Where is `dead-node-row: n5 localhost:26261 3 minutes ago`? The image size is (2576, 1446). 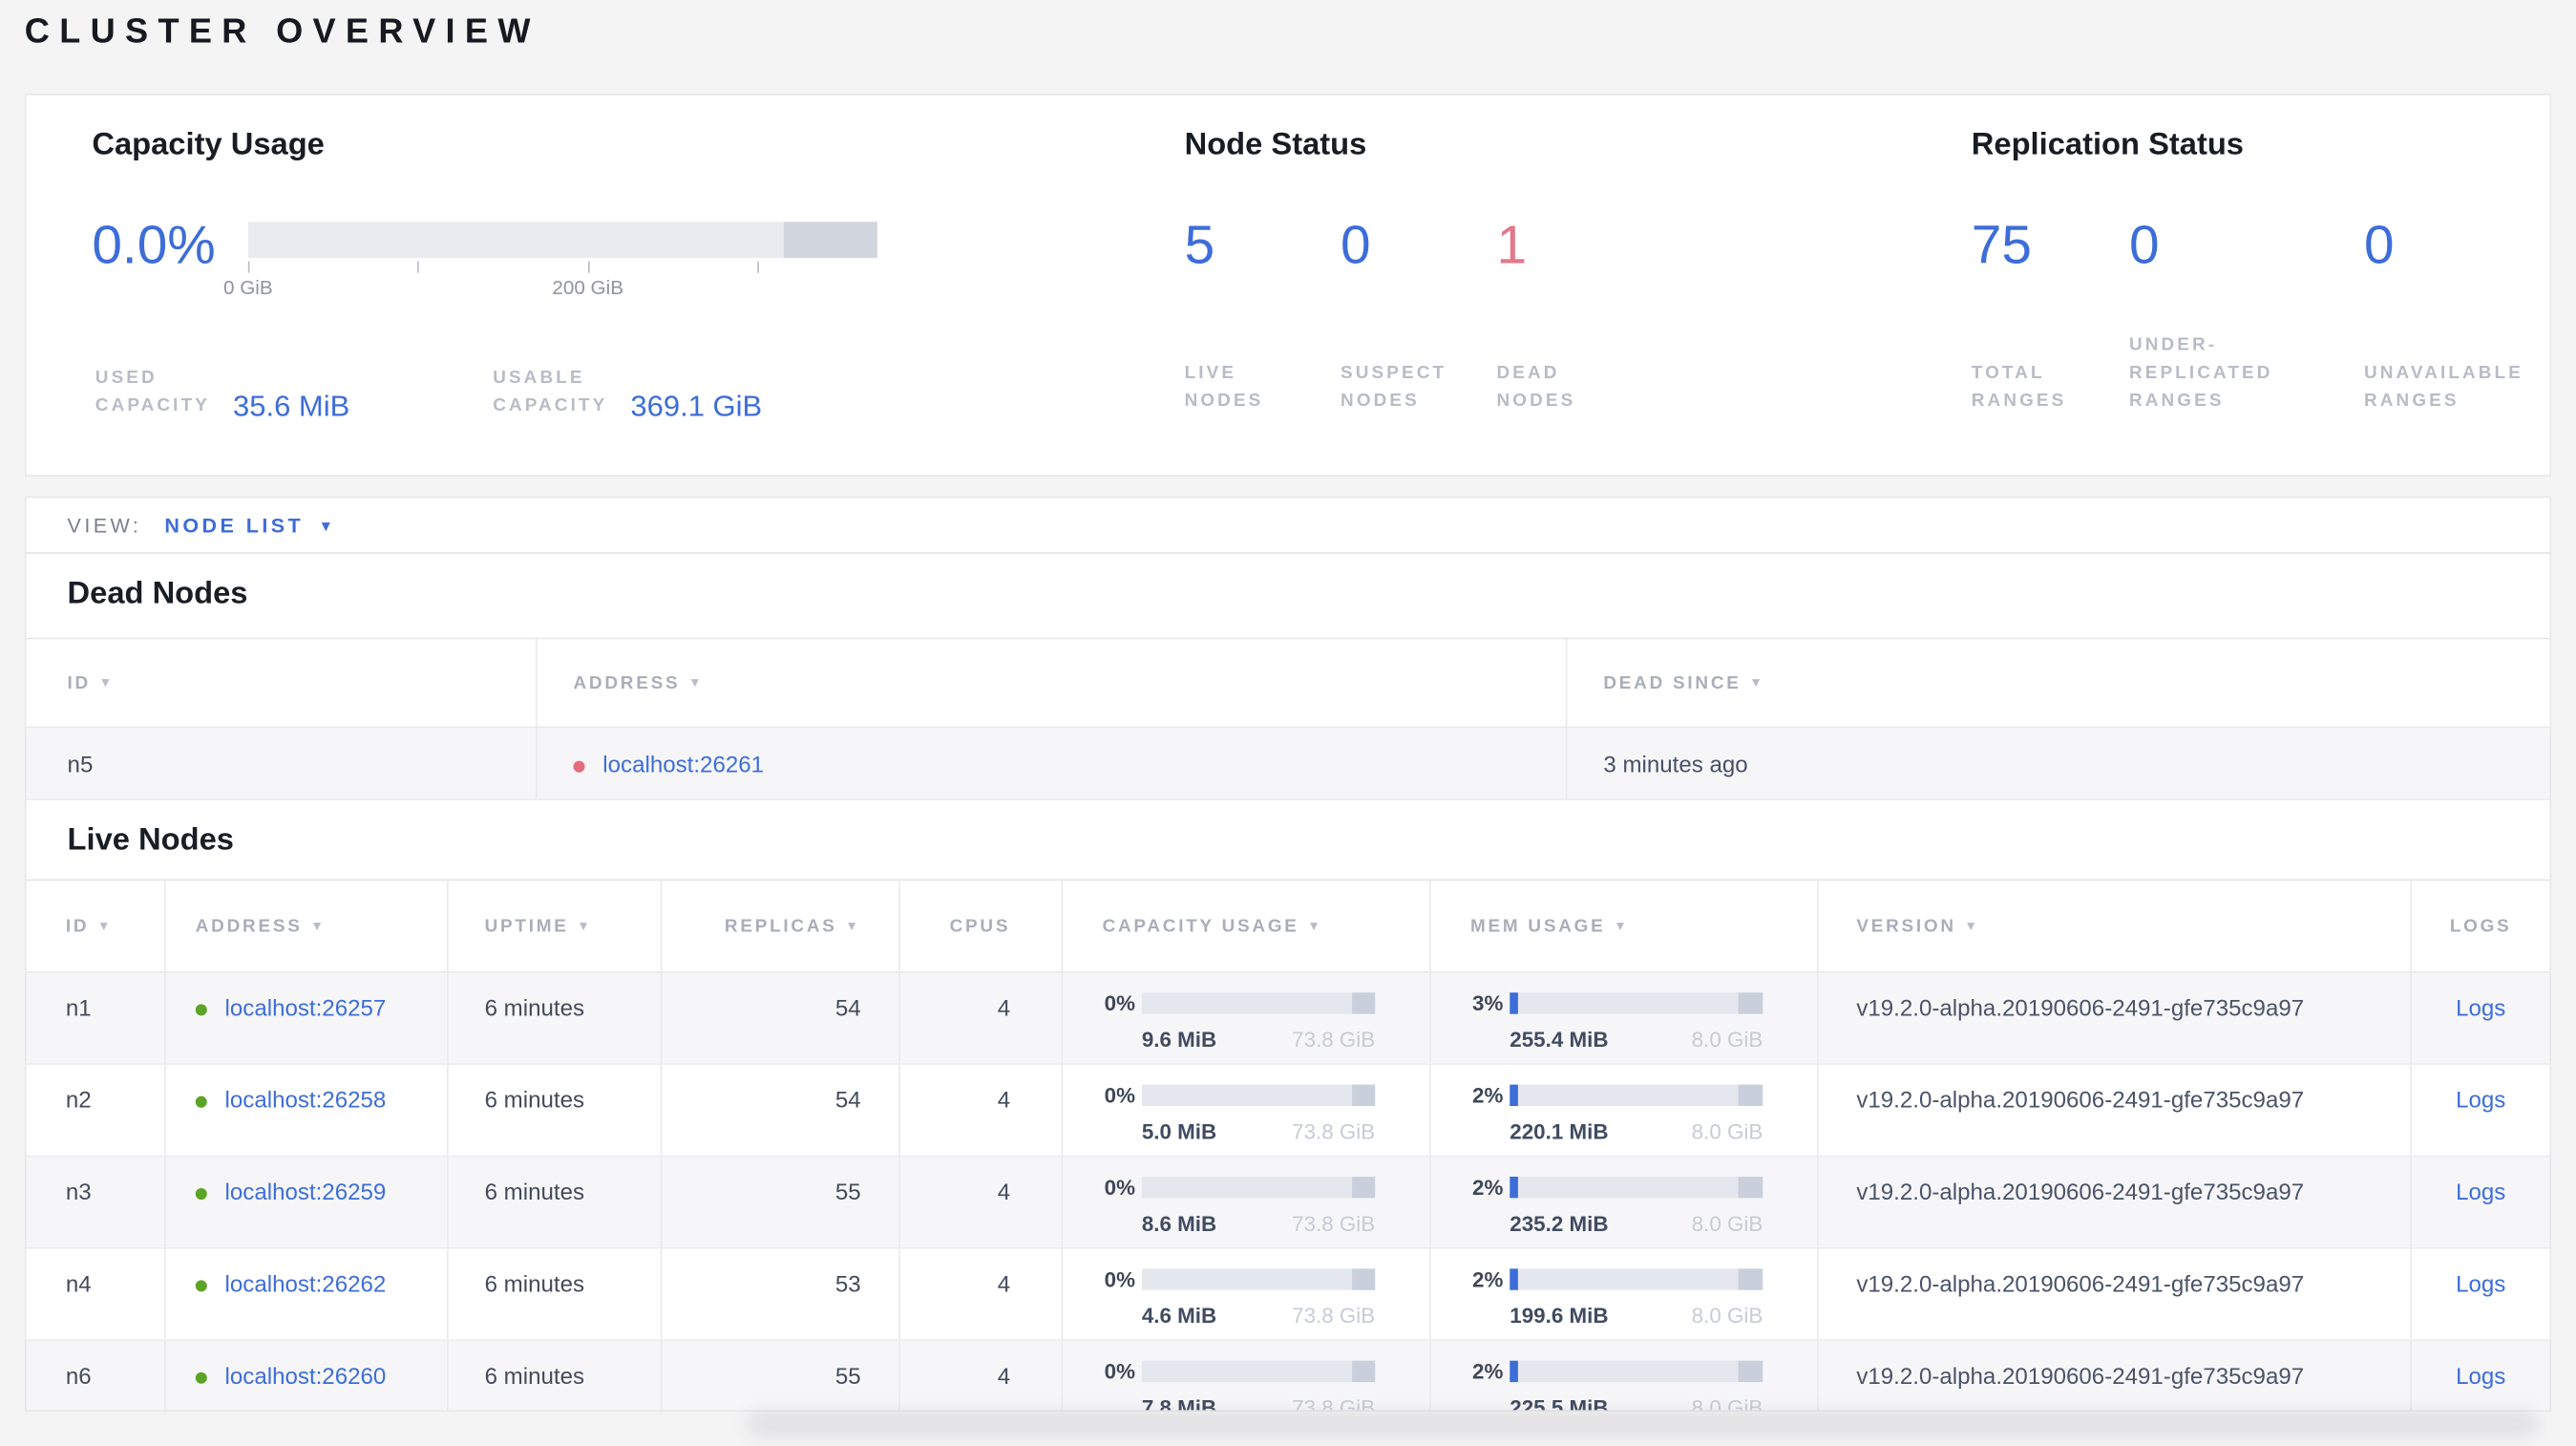 dead-node-row: n5 localhost:26261 3 minutes ago is located at coordinates (1288, 764).